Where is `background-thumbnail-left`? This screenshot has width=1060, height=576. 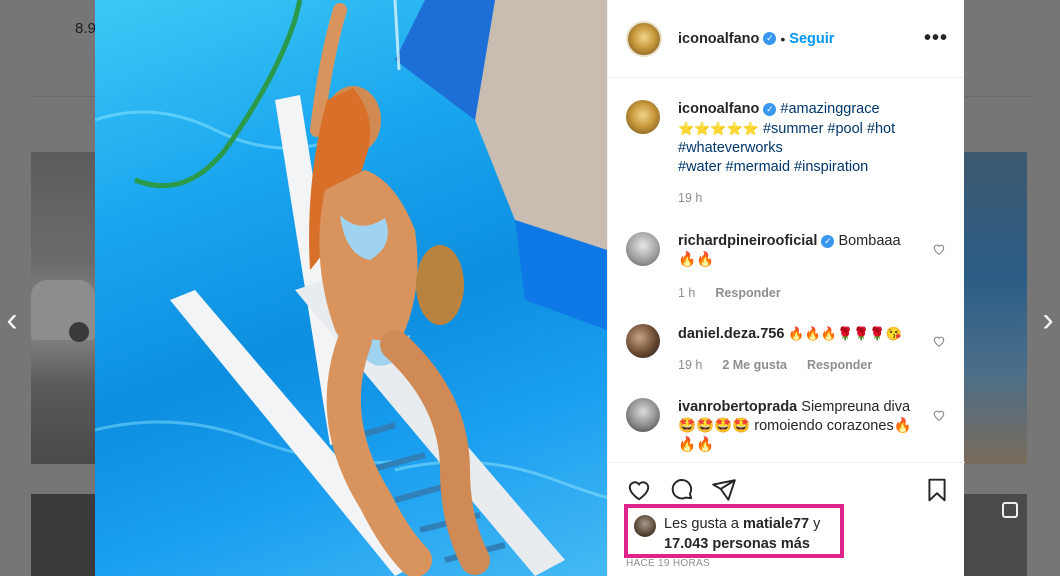 background-thumbnail-left is located at coordinates (63, 308).